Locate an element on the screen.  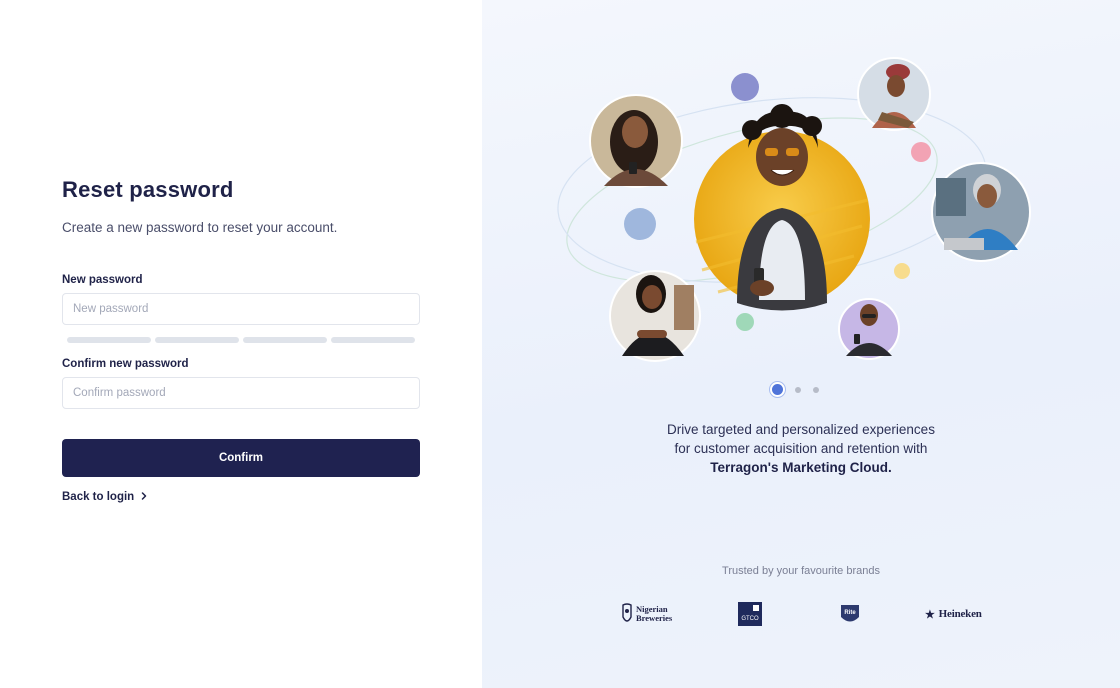
page-title: Reset password is located at coordinates (148, 189).